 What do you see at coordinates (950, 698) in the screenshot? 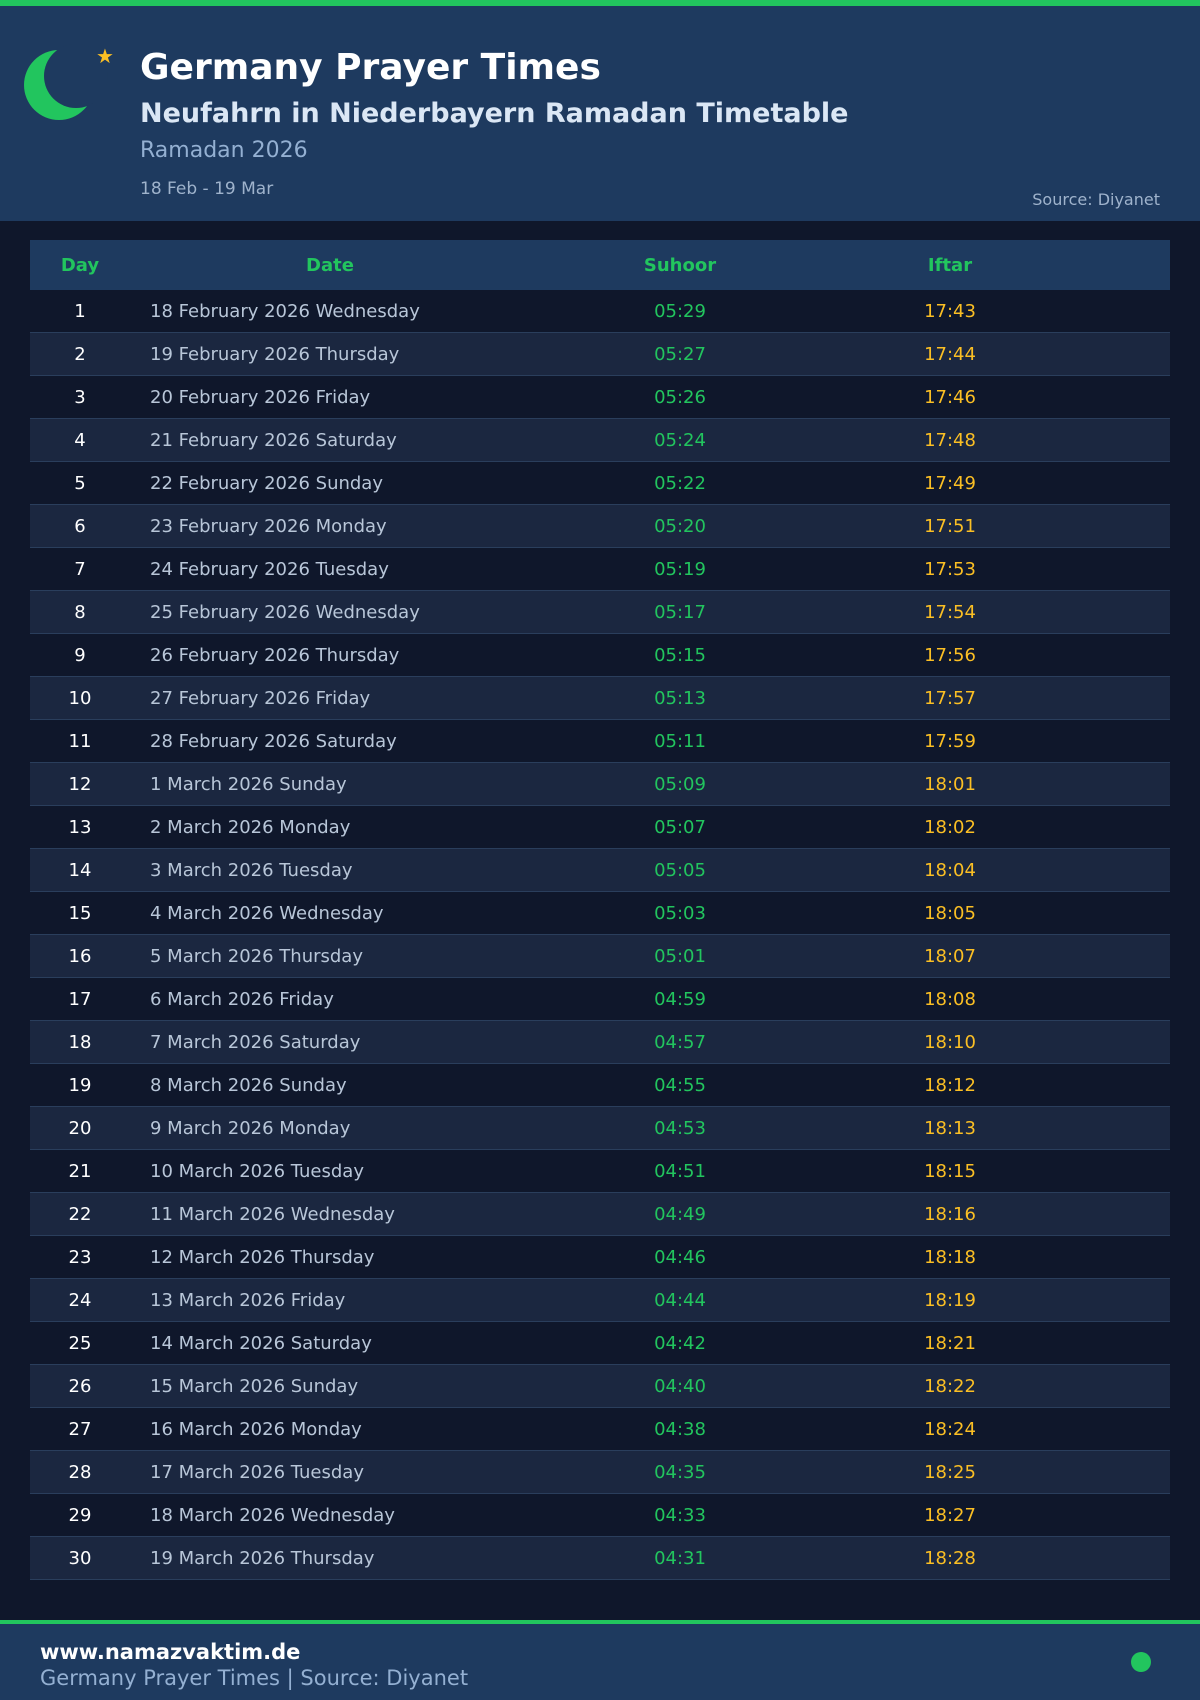
I see `iftar-cell: 17:57` at bounding box center [950, 698].